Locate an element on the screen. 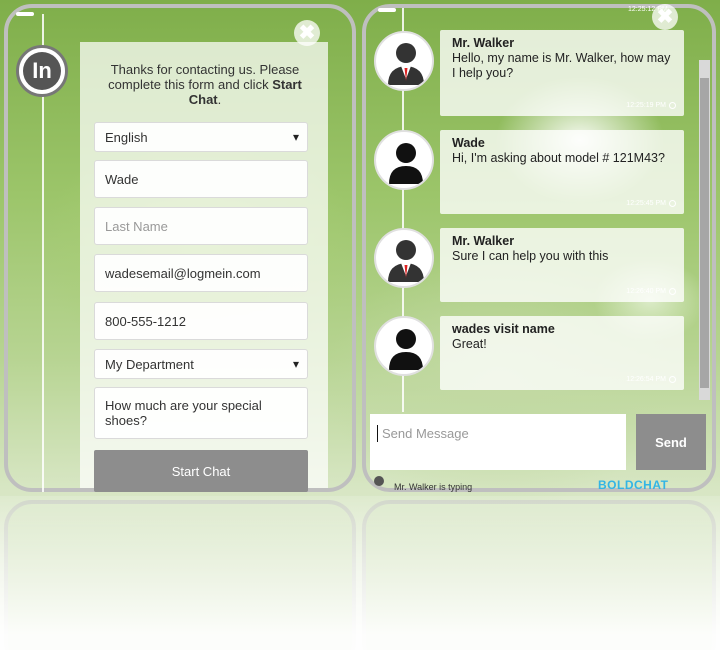  chat-minimize-icon is located at coordinates (387, 10).